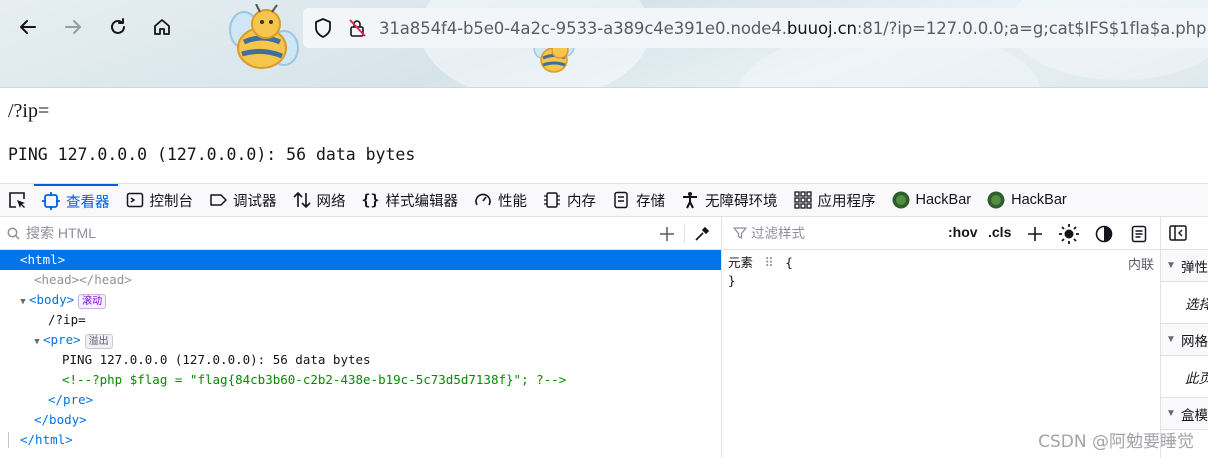 This screenshot has height=458, width=1208. Describe the element at coordinates (323, 28) in the screenshot. I see `shield-icon` at that location.